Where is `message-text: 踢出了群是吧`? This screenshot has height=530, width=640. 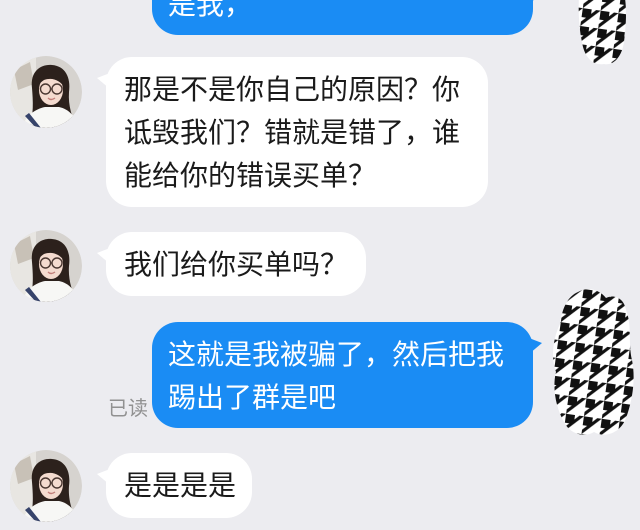 message-text: 踢出了群是吧 is located at coordinates (252, 397).